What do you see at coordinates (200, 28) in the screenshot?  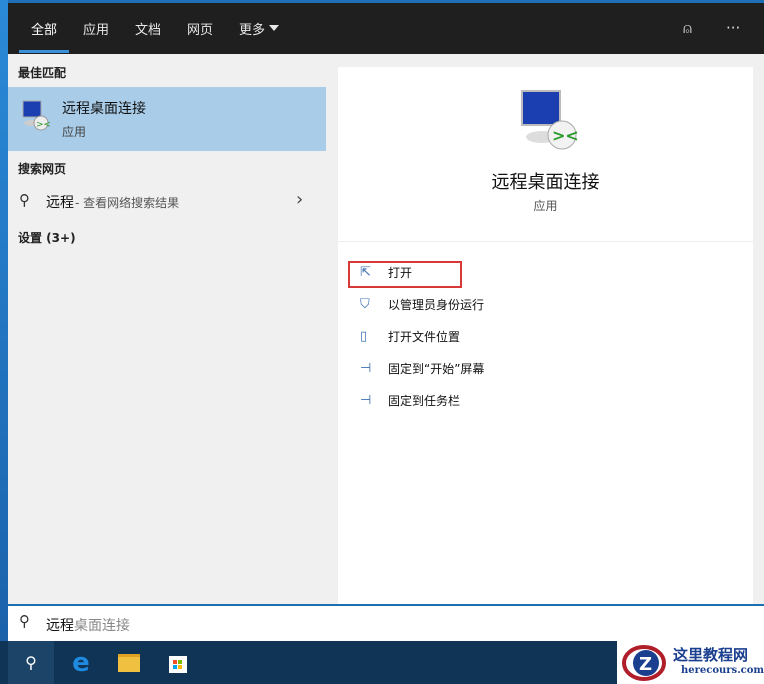 I see `tab-web: 网页` at bounding box center [200, 28].